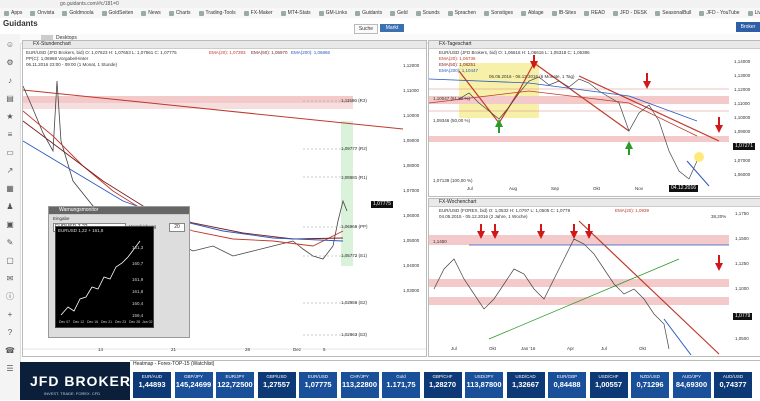 Image resolution: width=760 pixels, height=401 pixels. Describe the element at coordinates (10, 369) in the screenshot. I see `menu-icon: ☰` at that location.